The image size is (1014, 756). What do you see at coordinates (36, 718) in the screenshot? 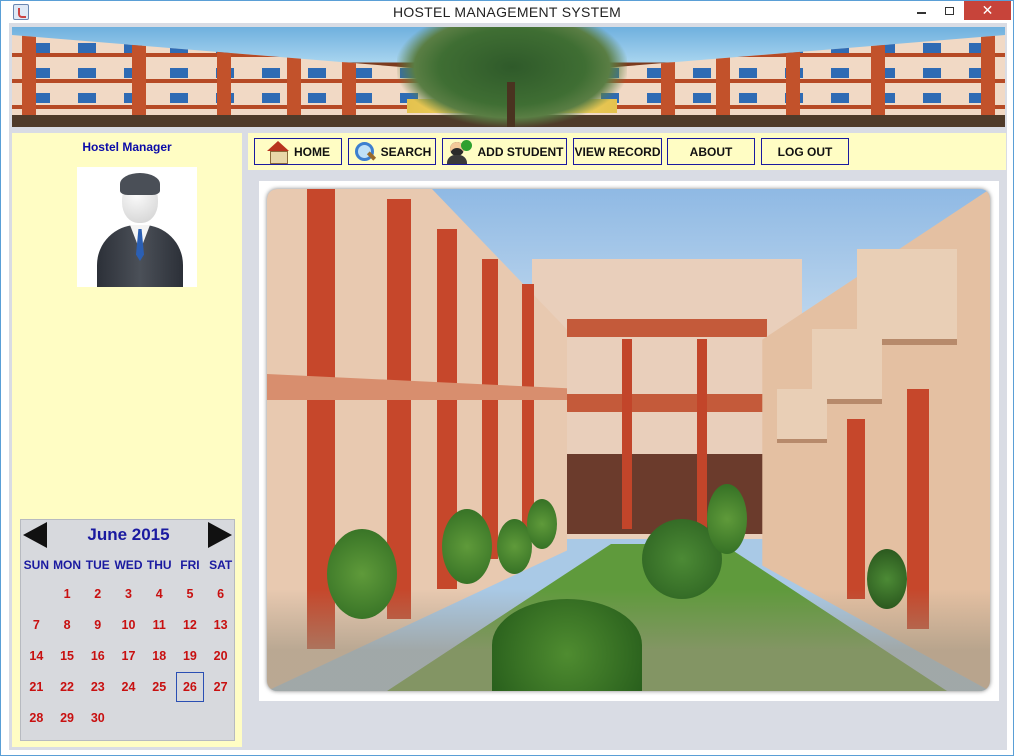
I see `calendar-day-number: 28` at bounding box center [36, 718].